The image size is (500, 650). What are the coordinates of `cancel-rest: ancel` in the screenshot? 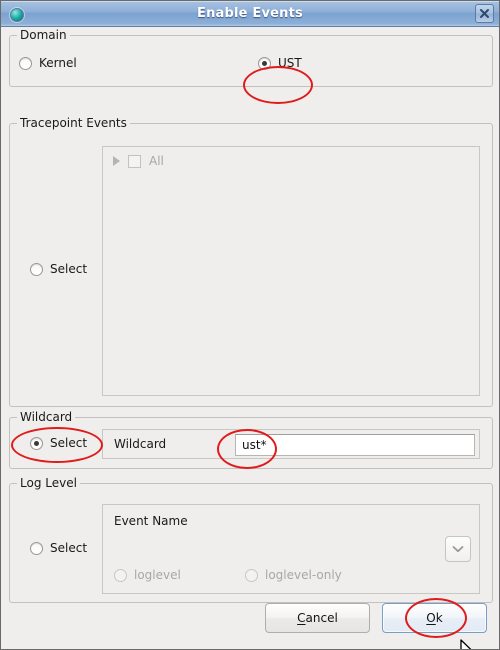 It's located at (321, 618).